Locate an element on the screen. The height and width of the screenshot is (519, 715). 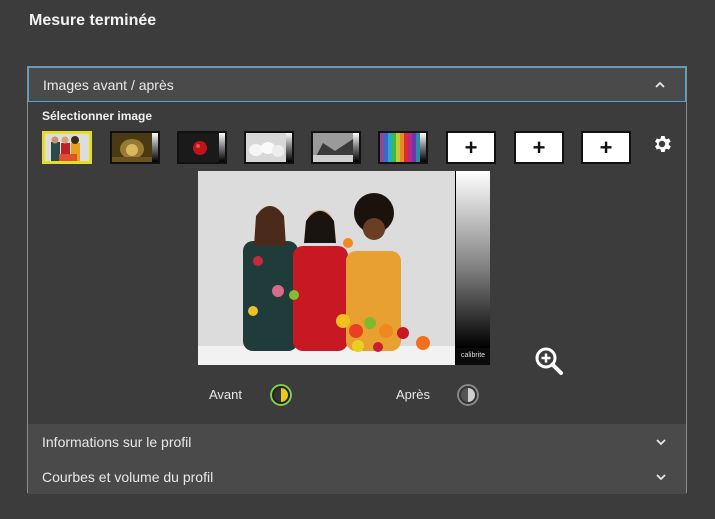
thumbnail-tunnel is located at coordinates (135, 147).